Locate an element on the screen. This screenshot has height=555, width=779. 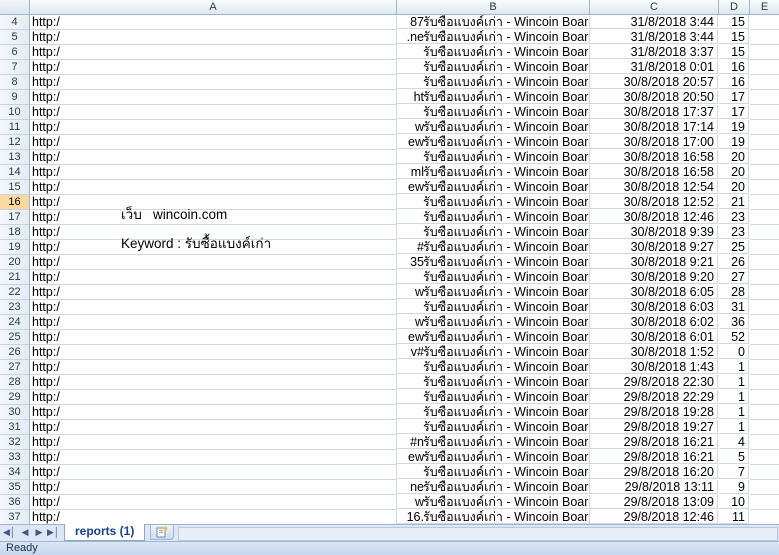
row-header: 12 is located at coordinates (15, 142).